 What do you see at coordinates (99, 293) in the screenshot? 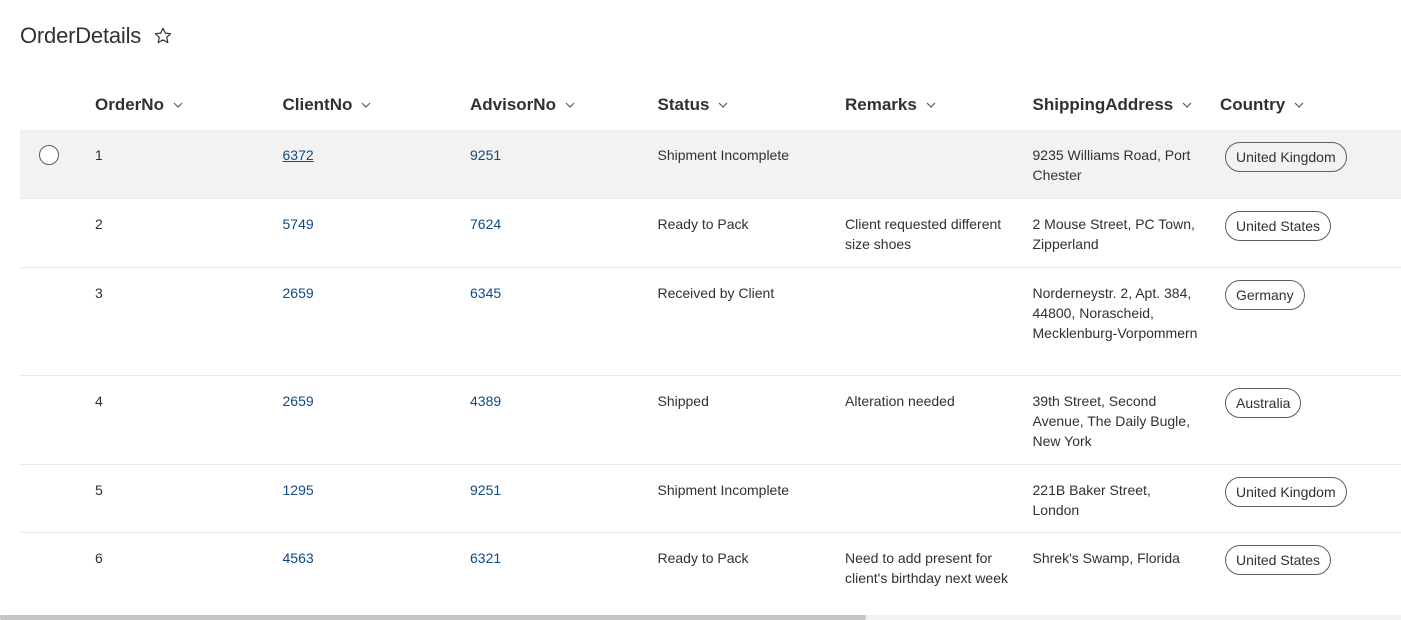
I see `cell-orderno: 3` at bounding box center [99, 293].